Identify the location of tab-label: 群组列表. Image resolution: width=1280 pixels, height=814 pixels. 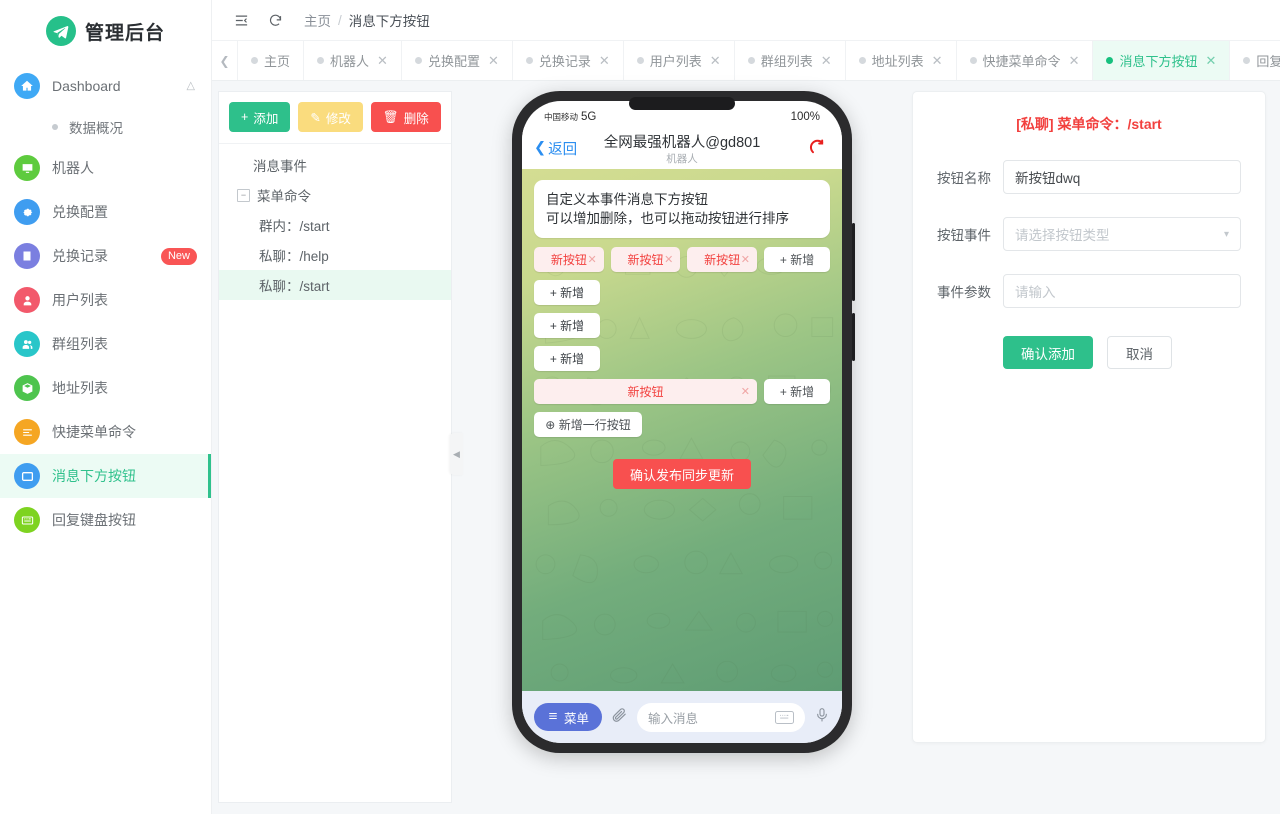
(786, 61).